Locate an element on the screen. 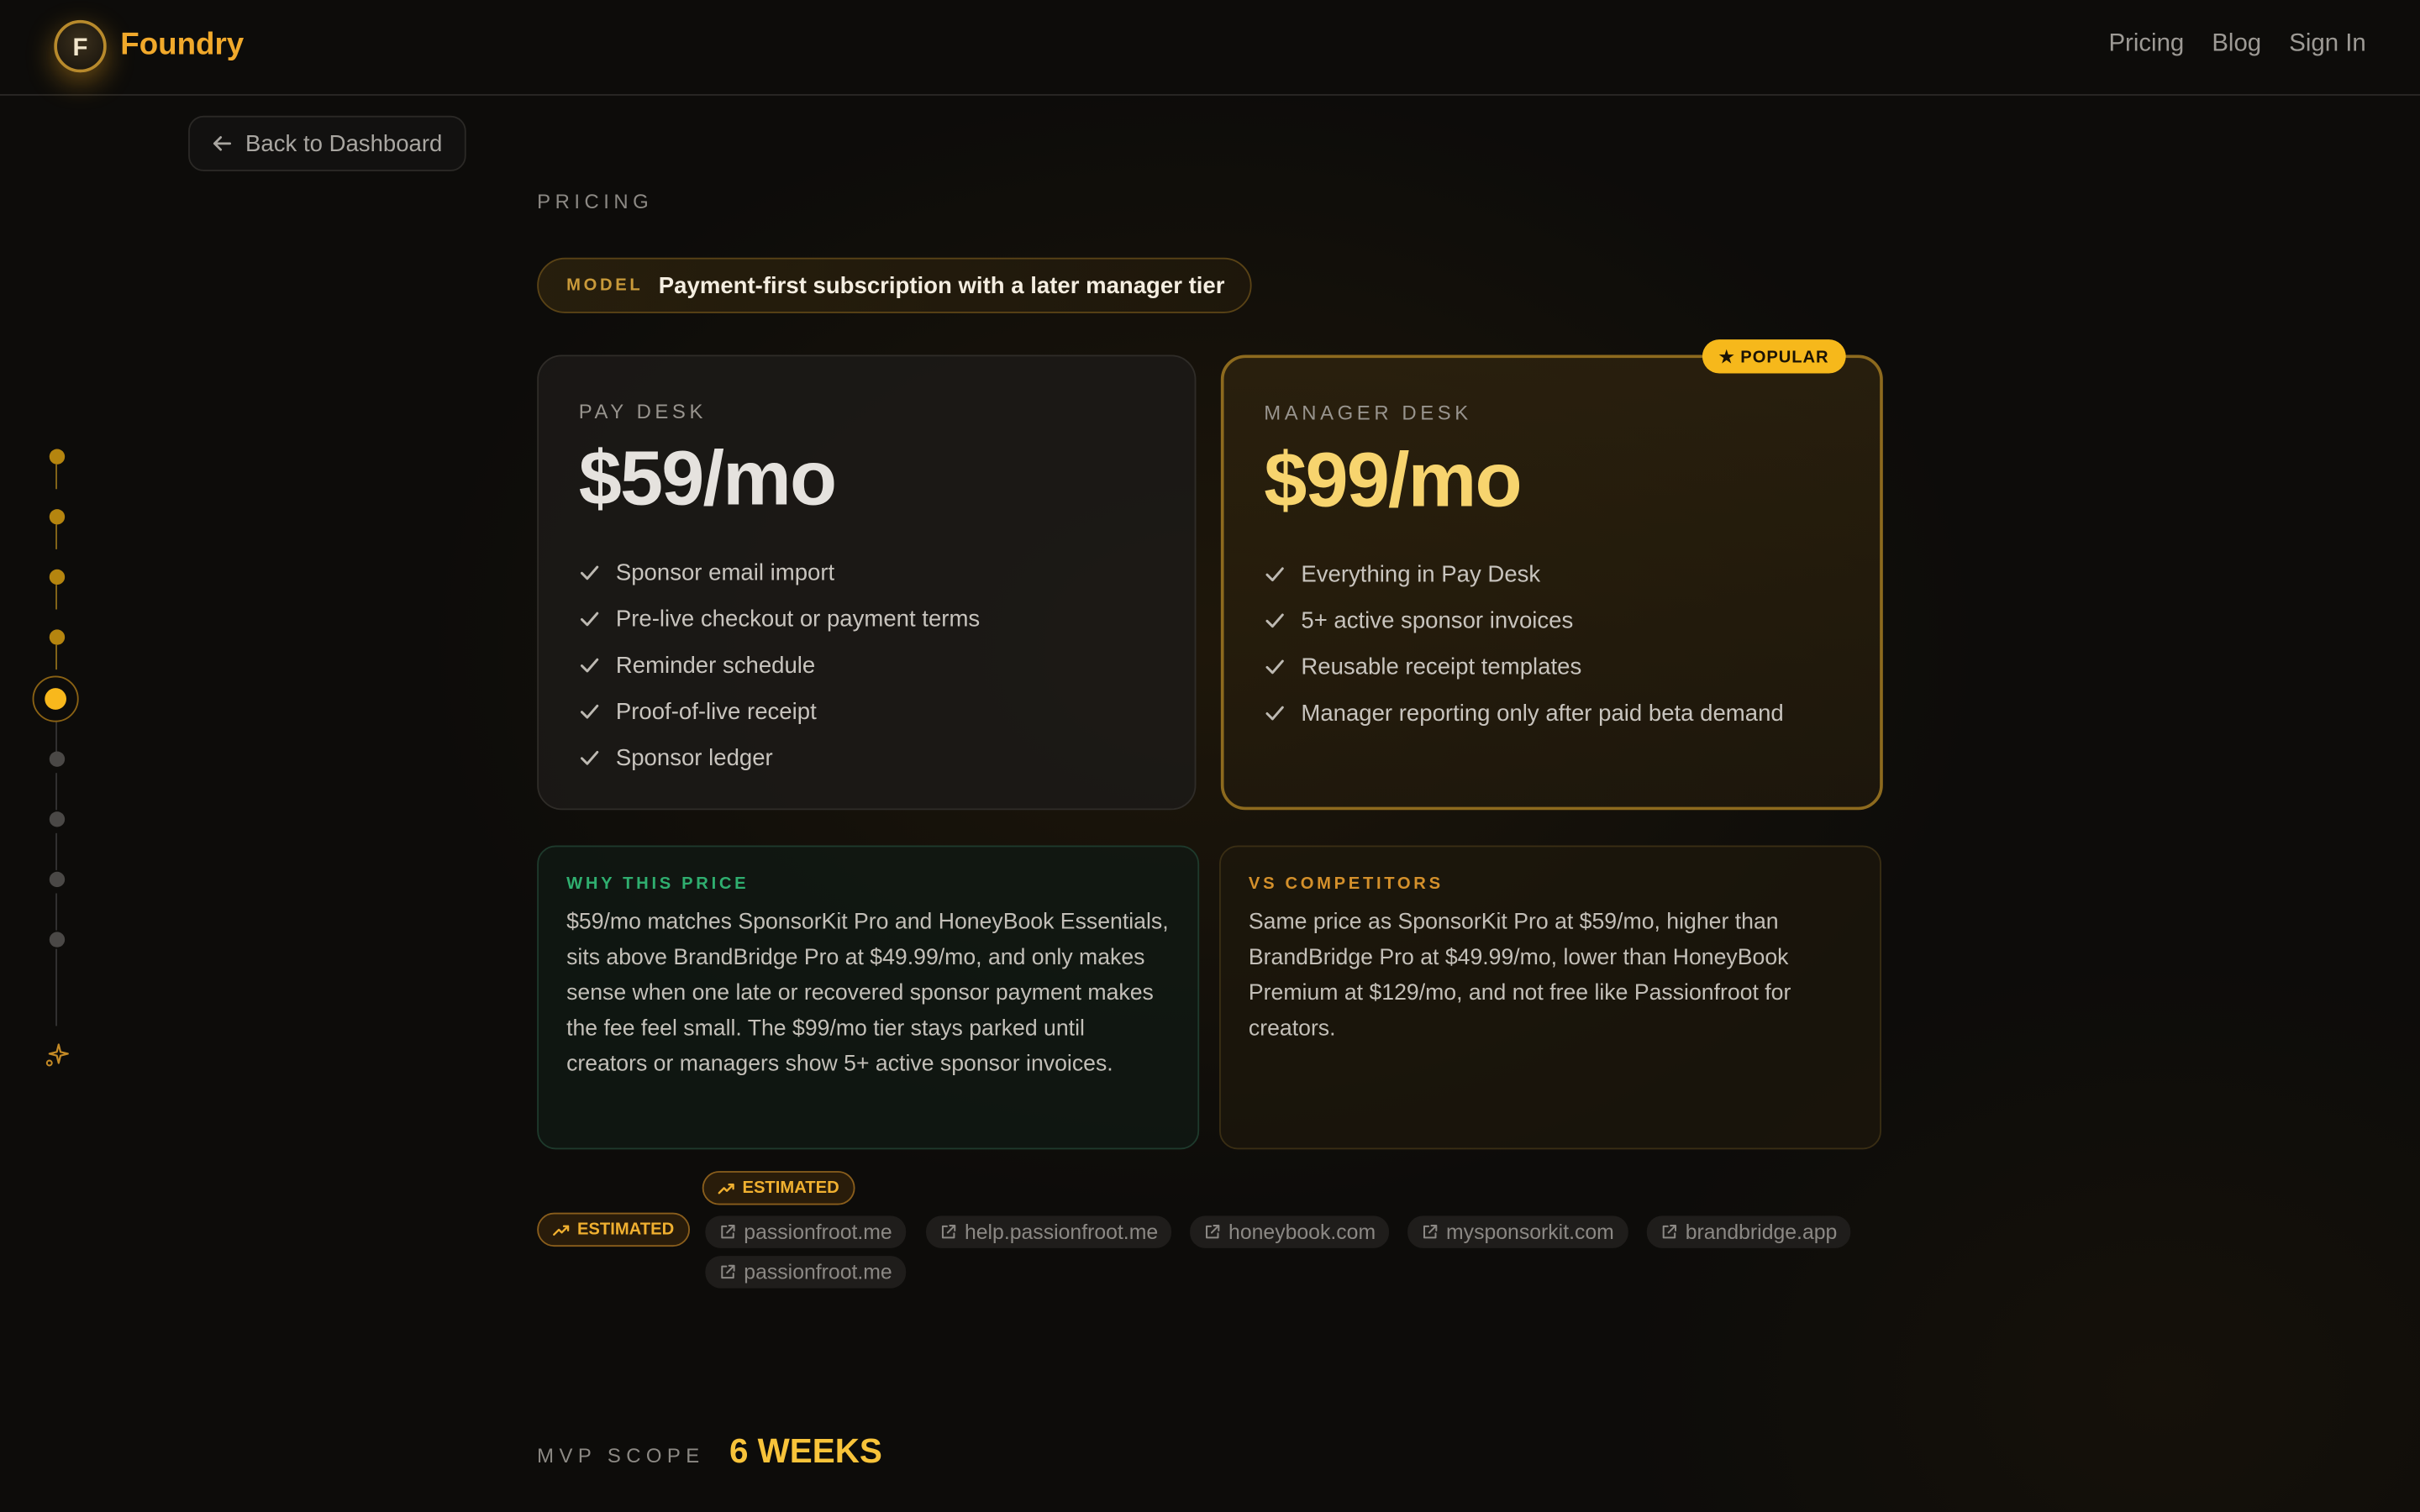 The width and height of the screenshot is (2420, 1512). nav-sign-in: Sign In is located at coordinates (2327, 45).